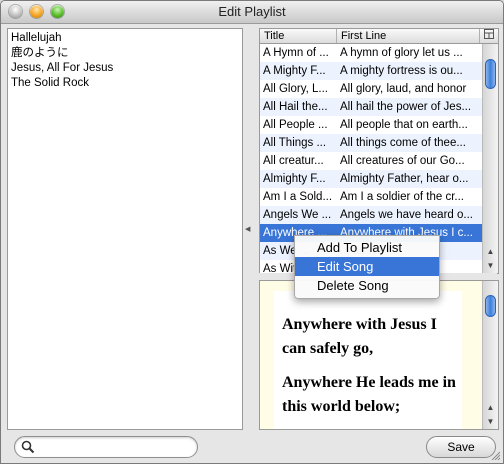 This screenshot has height=464, width=504. What do you see at coordinates (247, 229) in the screenshot?
I see `collapse-arrow-icon: ◀` at bounding box center [247, 229].